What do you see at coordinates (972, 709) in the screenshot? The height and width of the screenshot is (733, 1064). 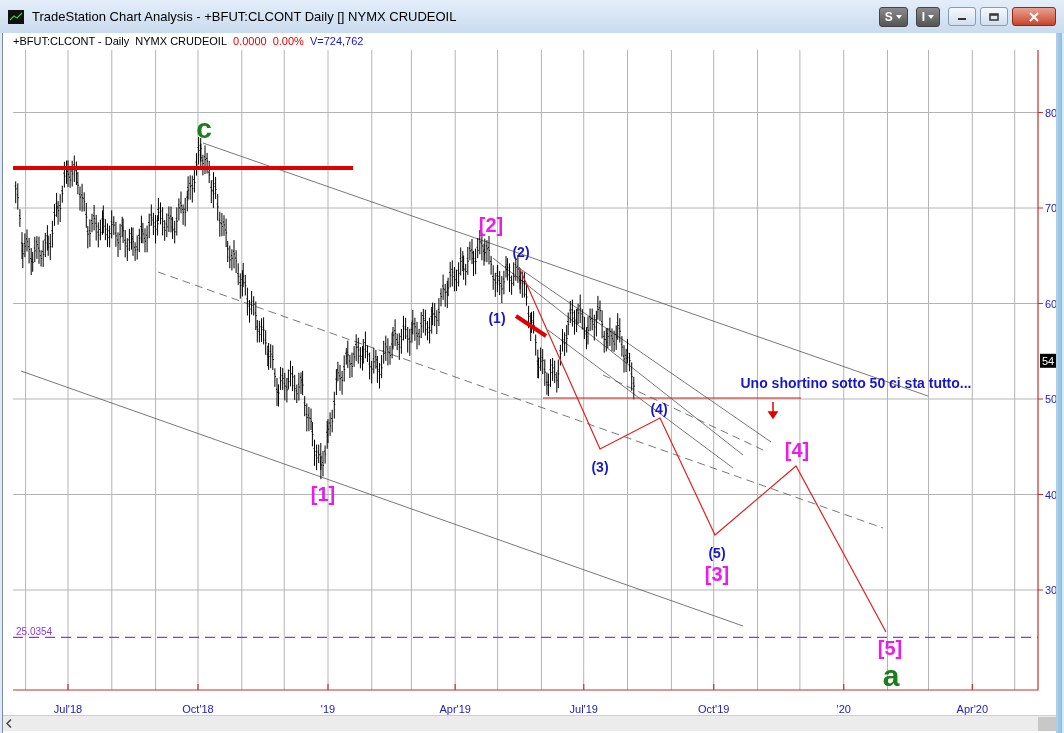 I see `date-axis-label: Apr'20` at bounding box center [972, 709].